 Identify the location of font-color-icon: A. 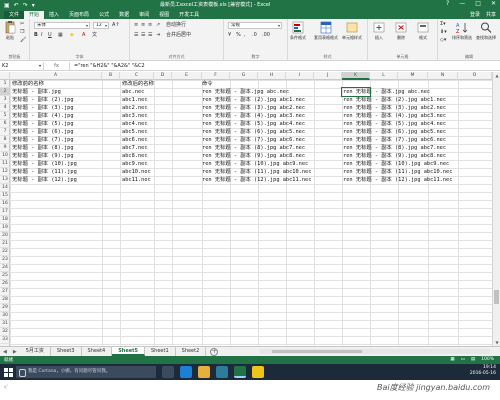
(83, 35).